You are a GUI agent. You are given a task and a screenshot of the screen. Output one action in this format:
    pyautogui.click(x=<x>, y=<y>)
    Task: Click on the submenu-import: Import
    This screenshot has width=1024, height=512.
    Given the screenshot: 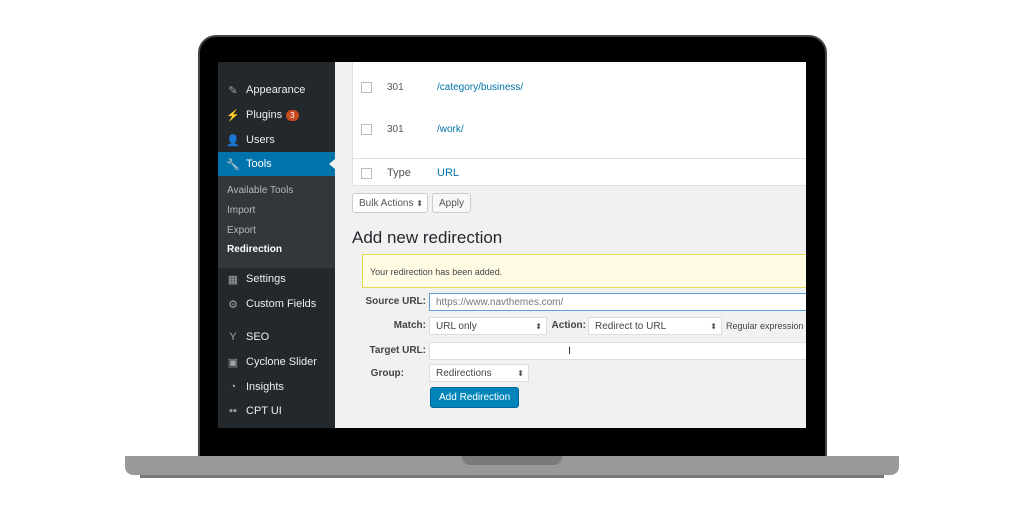 What is the action you would take?
    pyautogui.click(x=241, y=210)
    